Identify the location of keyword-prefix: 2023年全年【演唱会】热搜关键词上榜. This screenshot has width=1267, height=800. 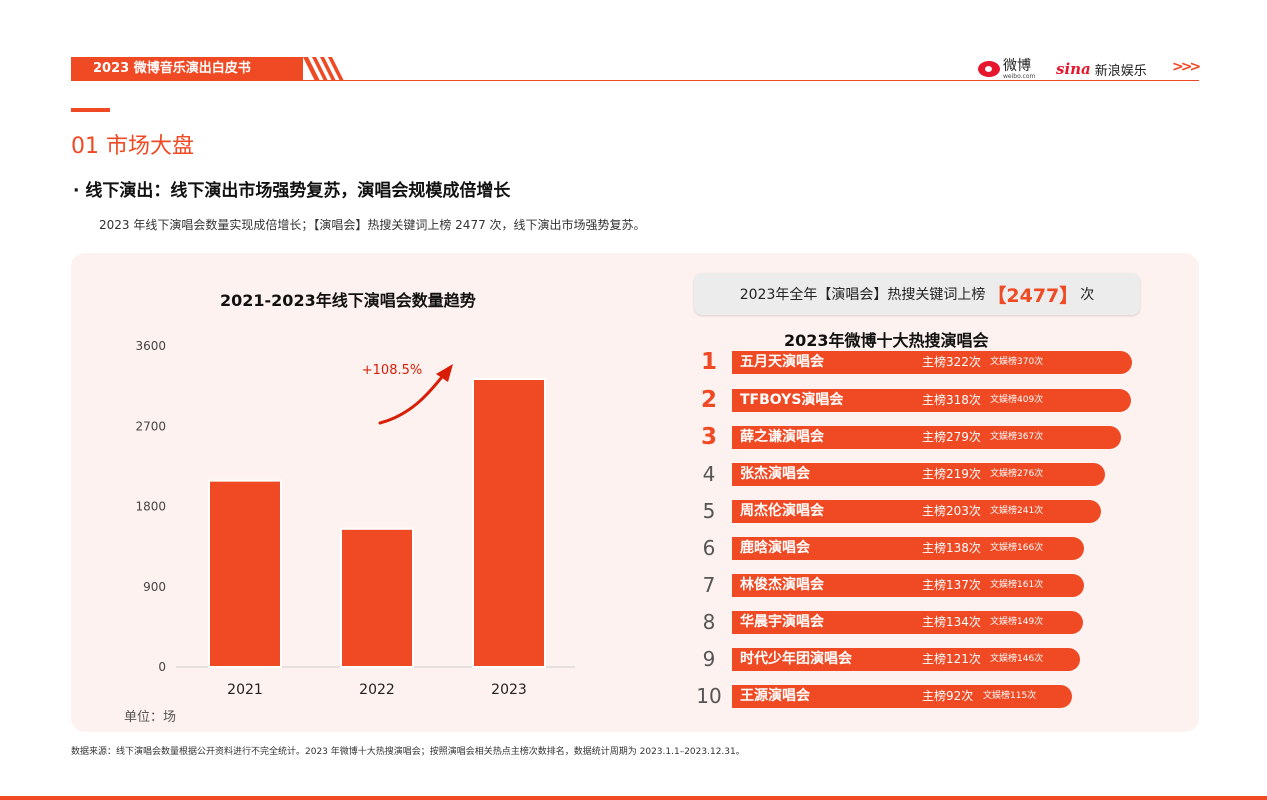
(863, 294).